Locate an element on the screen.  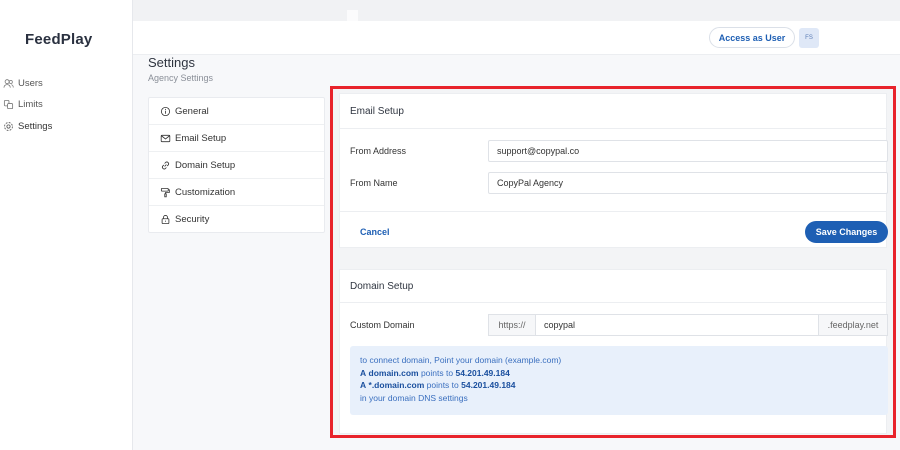
dns-info-line: A domain.com points to 54.201.49.184 is located at coordinates (619, 373).